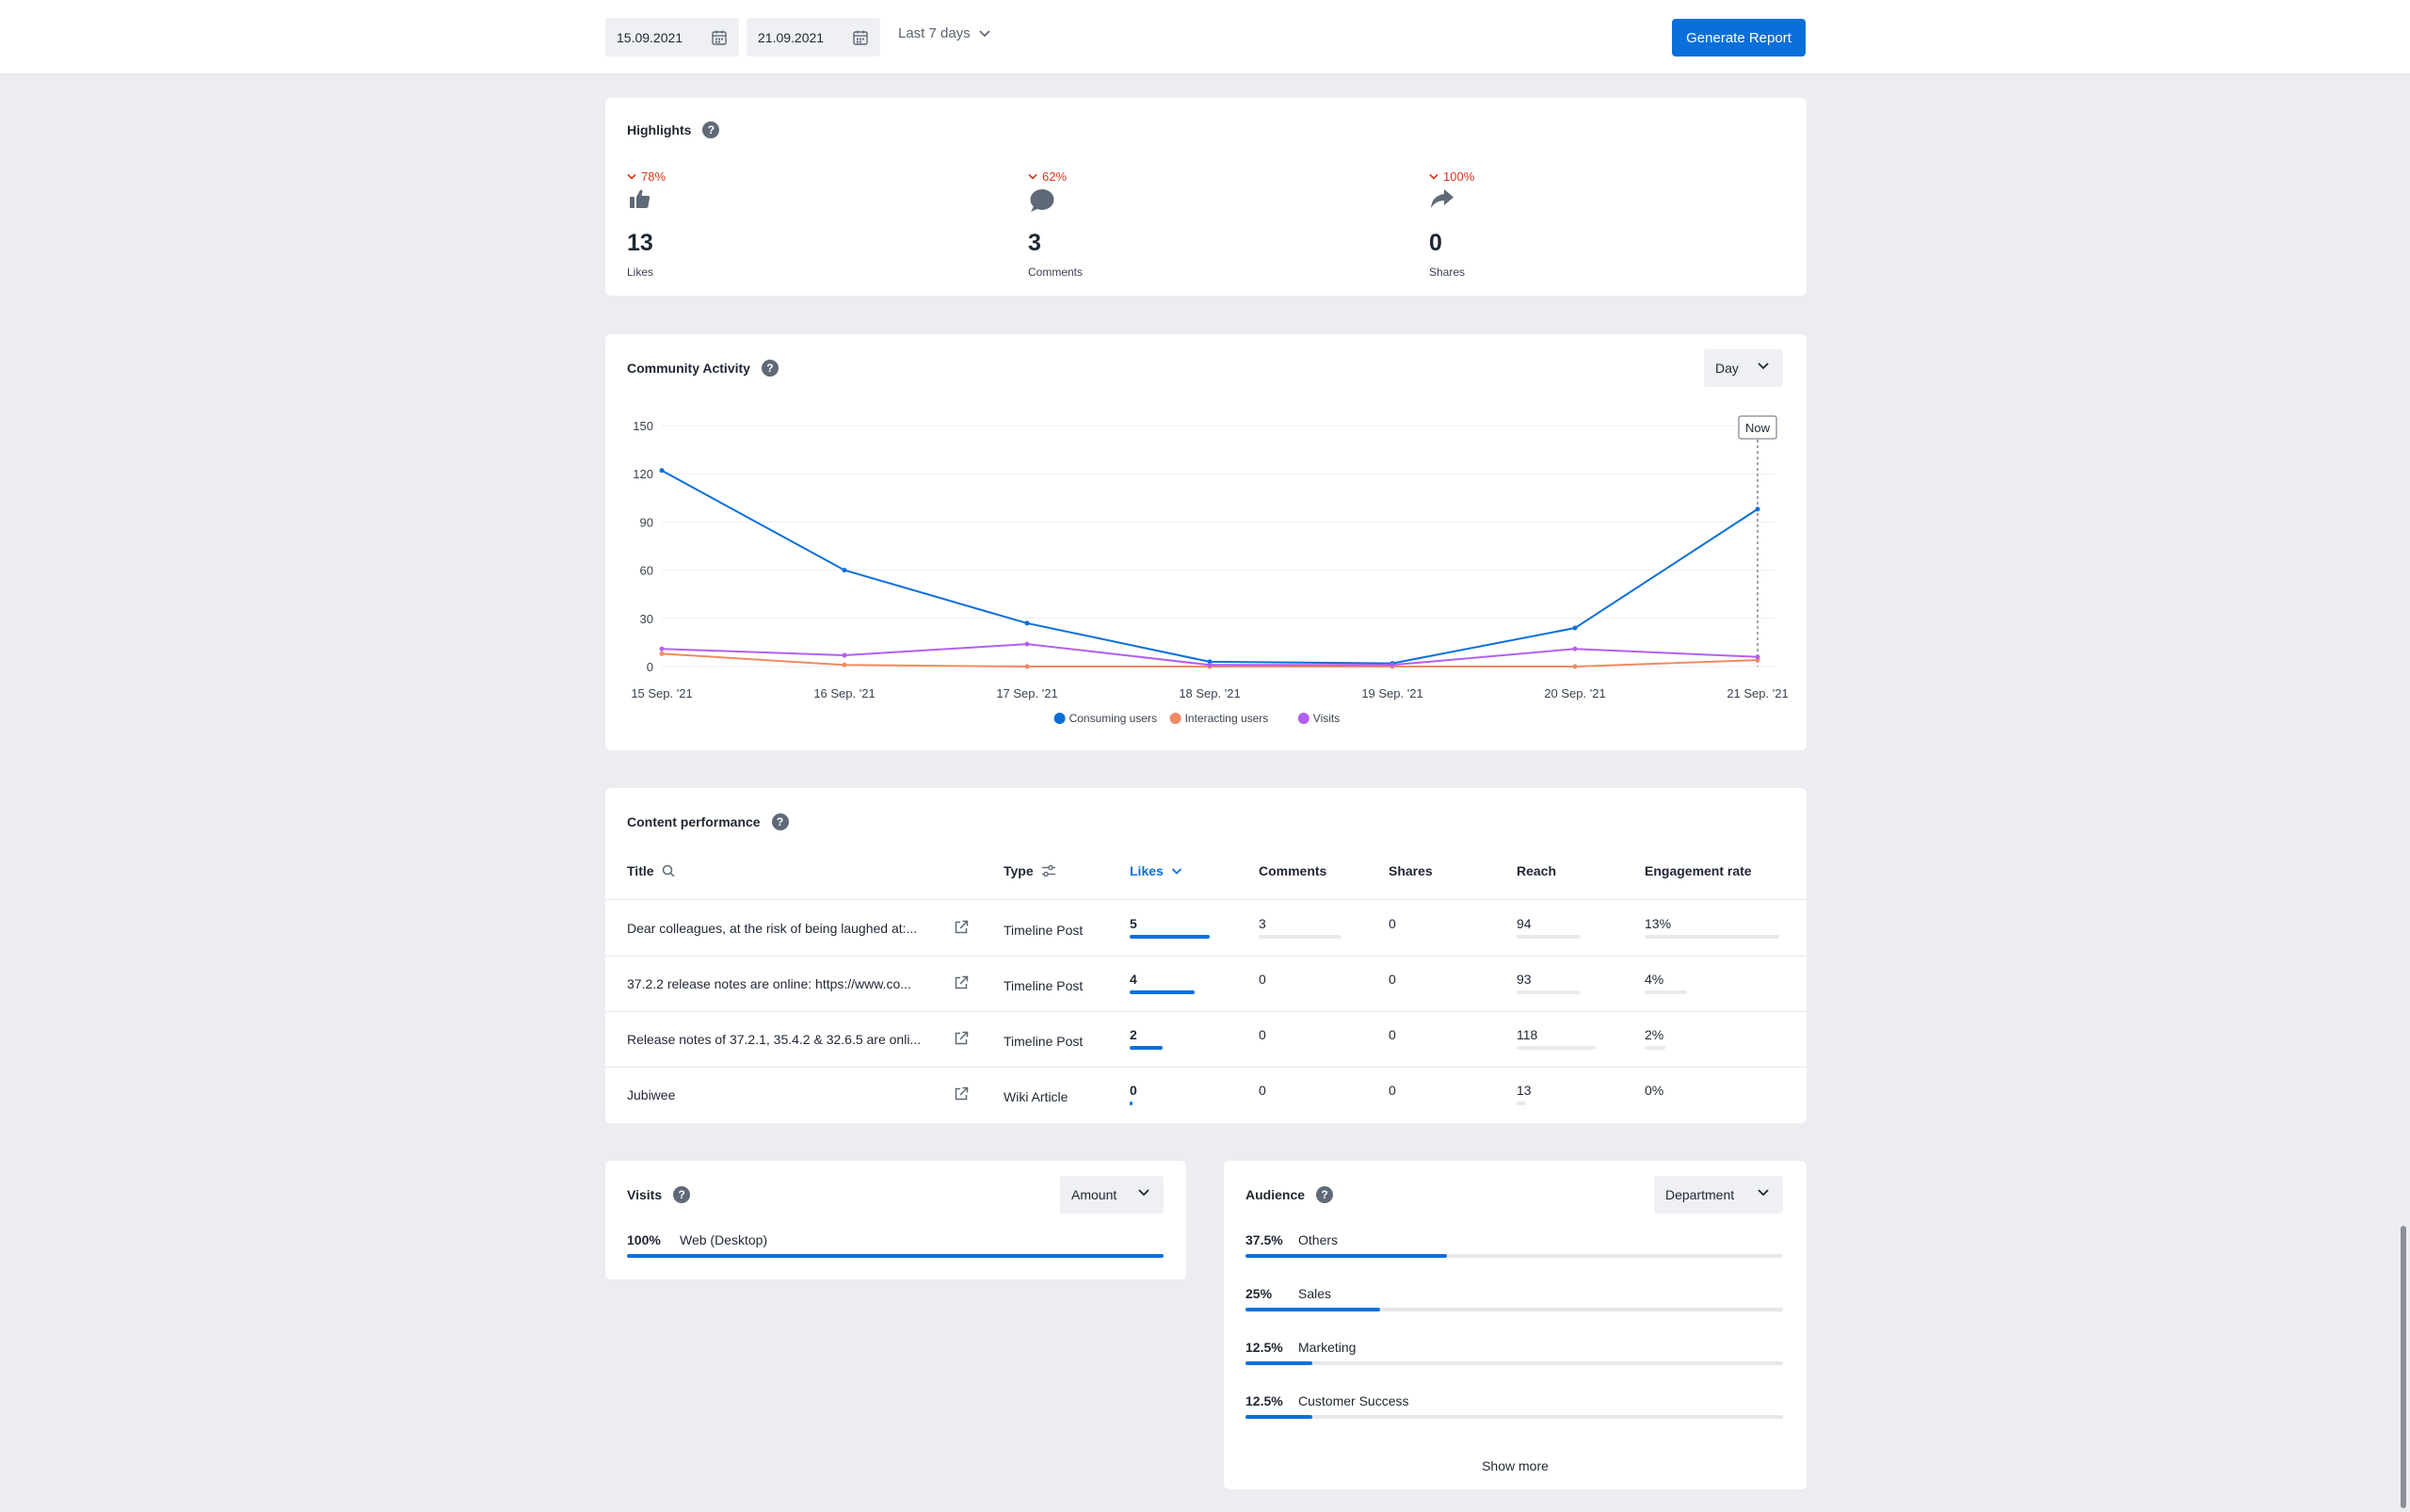 The image size is (2410, 1512). What do you see at coordinates (1727, 368) in the screenshot?
I see `granularity-value: Day` at bounding box center [1727, 368].